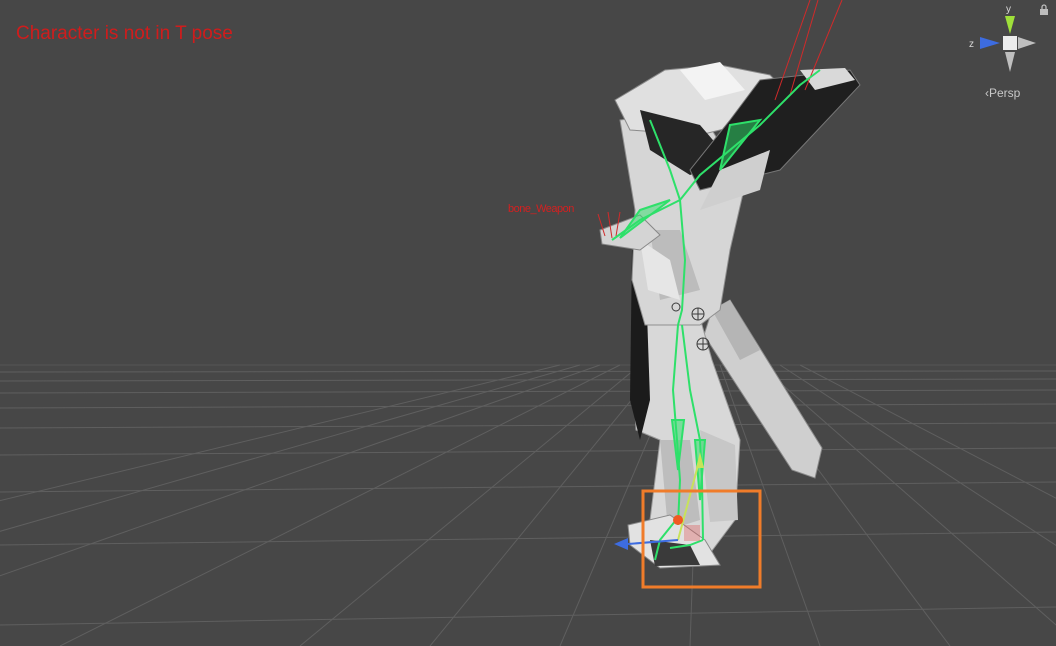 The height and width of the screenshot is (646, 1056). I want to click on perspective-toggle: ‹Persp, so click(1002, 93).